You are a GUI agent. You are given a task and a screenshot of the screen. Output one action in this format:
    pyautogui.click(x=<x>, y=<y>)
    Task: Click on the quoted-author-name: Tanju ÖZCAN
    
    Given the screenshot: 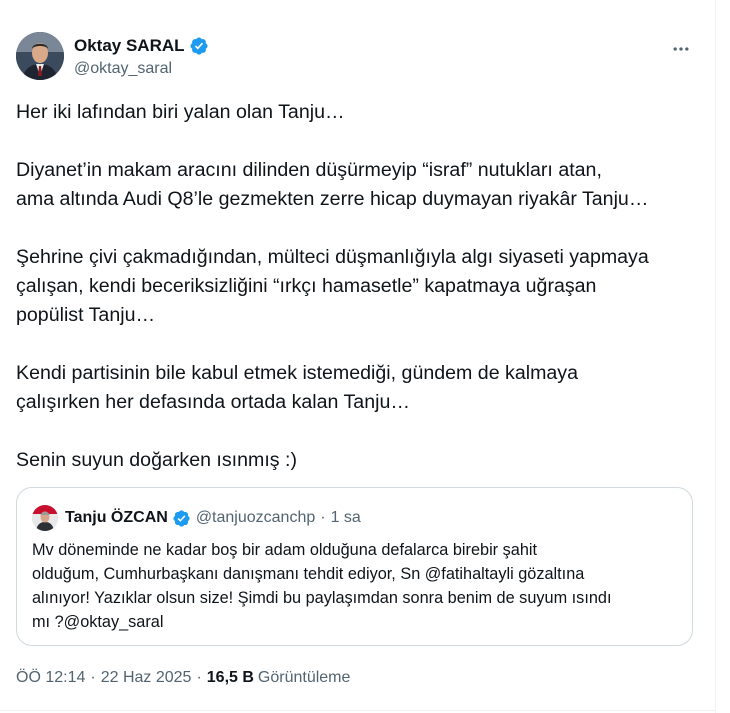 What is the action you would take?
    pyautogui.click(x=116, y=518)
    